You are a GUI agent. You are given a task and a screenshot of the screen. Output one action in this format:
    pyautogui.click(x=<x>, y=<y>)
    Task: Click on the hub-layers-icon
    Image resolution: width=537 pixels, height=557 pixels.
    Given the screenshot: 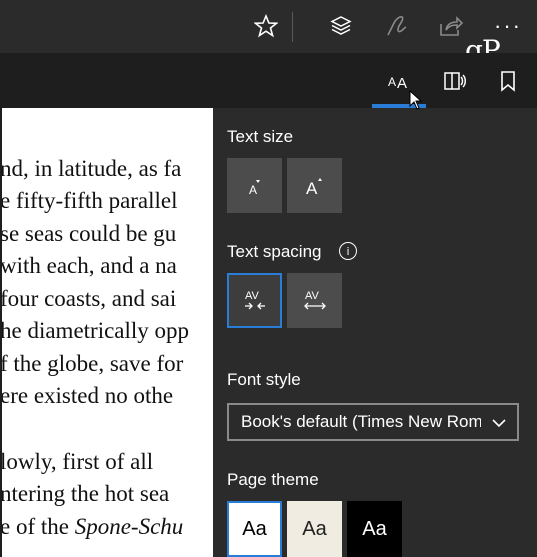 What is the action you would take?
    pyautogui.click(x=341, y=26)
    